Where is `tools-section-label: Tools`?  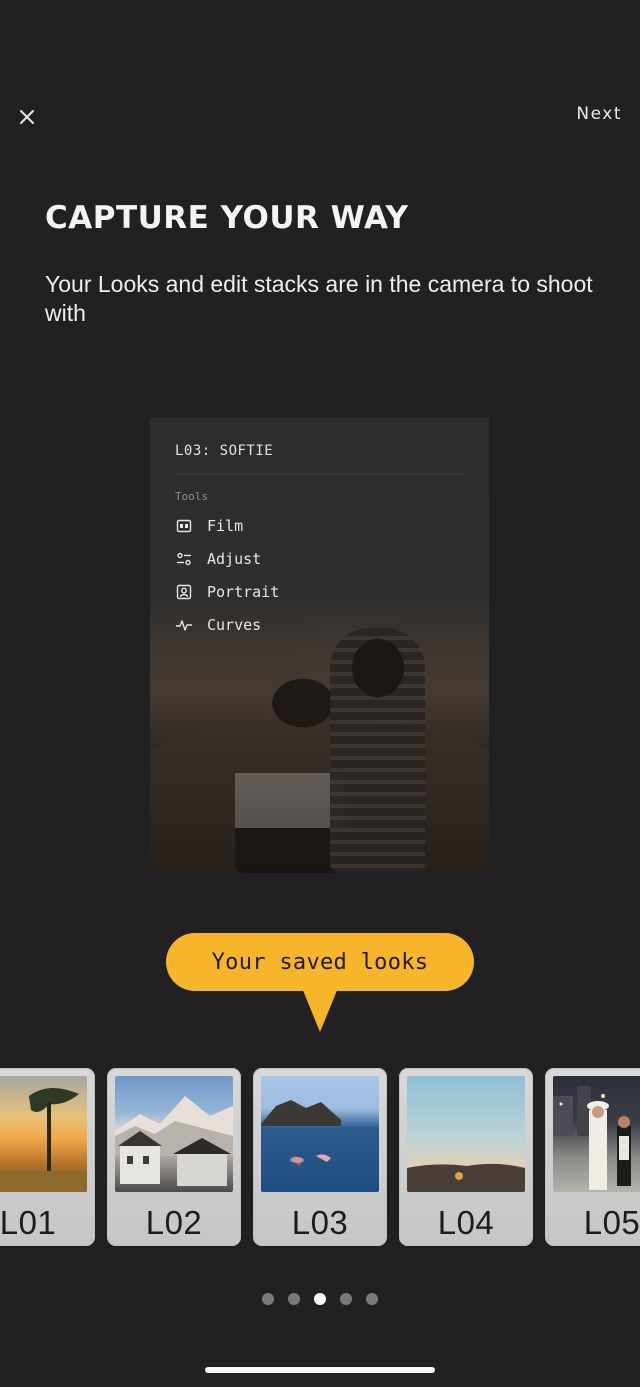 tools-section-label: Tools is located at coordinates (192, 496).